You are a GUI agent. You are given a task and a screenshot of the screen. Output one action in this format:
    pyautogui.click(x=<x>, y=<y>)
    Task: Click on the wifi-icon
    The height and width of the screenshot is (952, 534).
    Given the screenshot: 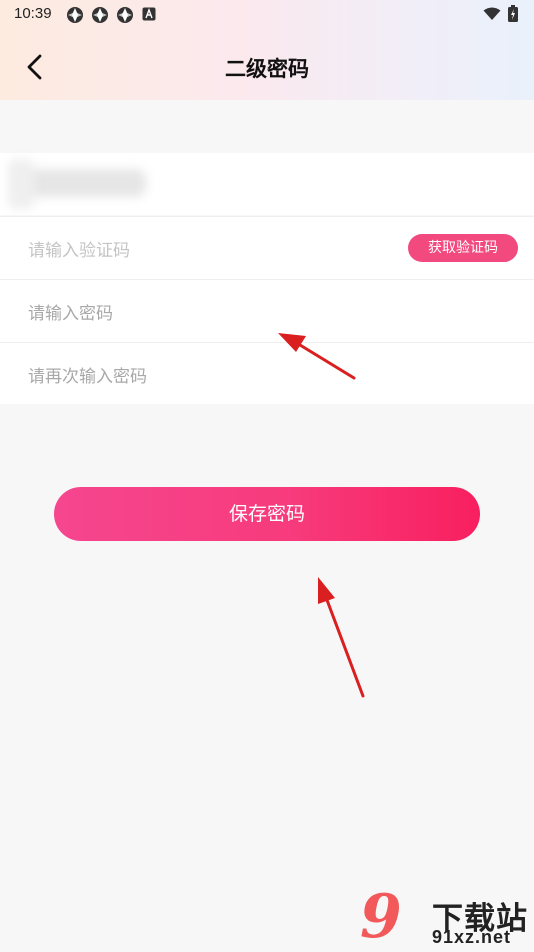 What is the action you would take?
    pyautogui.click(x=492, y=13)
    